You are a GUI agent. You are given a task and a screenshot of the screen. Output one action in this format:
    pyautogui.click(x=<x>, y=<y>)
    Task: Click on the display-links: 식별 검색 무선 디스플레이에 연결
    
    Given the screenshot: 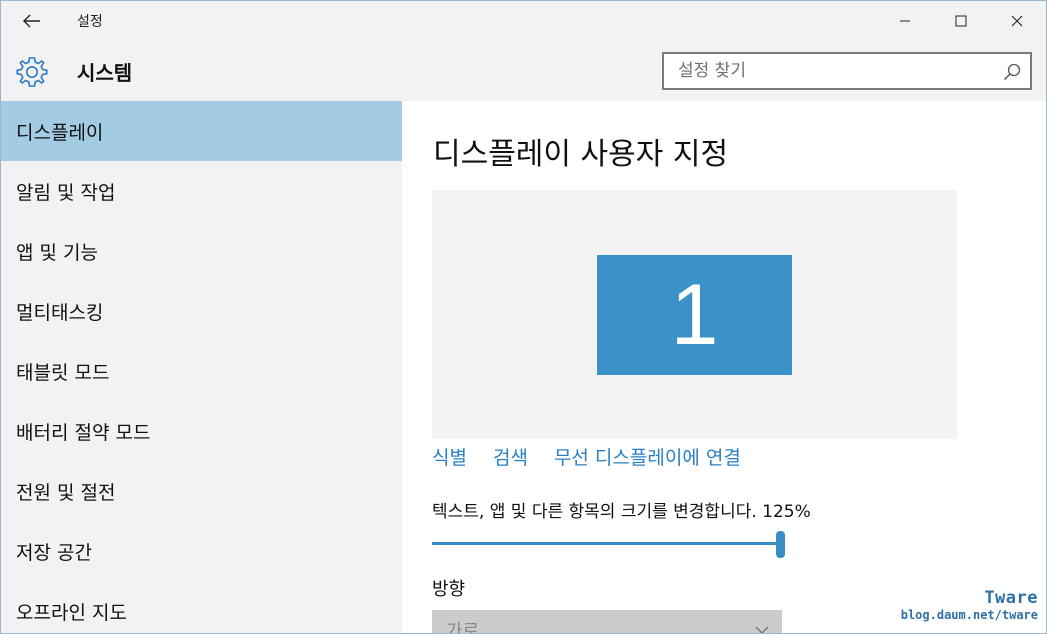 What is the action you would take?
    pyautogui.click(x=586, y=458)
    